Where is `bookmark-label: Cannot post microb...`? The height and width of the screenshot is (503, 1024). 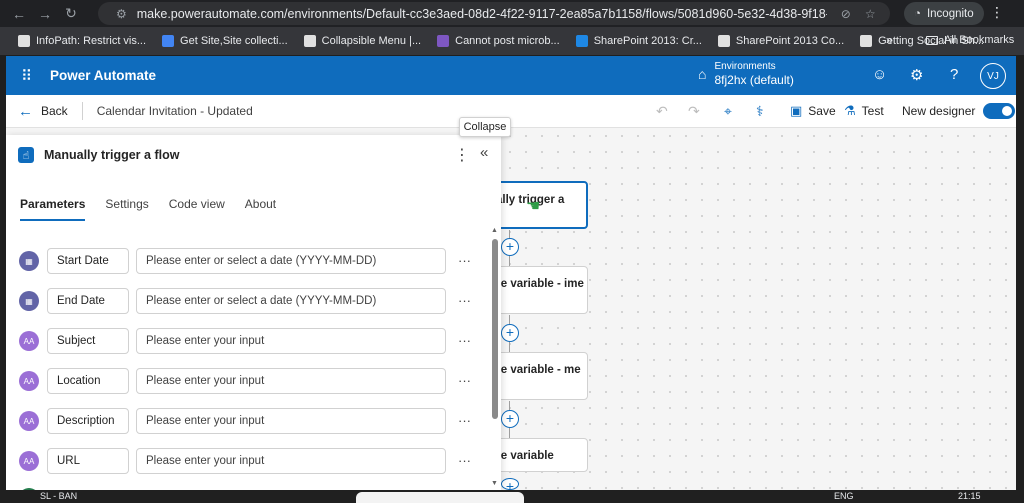 bookmark-label: Cannot post microb... is located at coordinates (507, 41).